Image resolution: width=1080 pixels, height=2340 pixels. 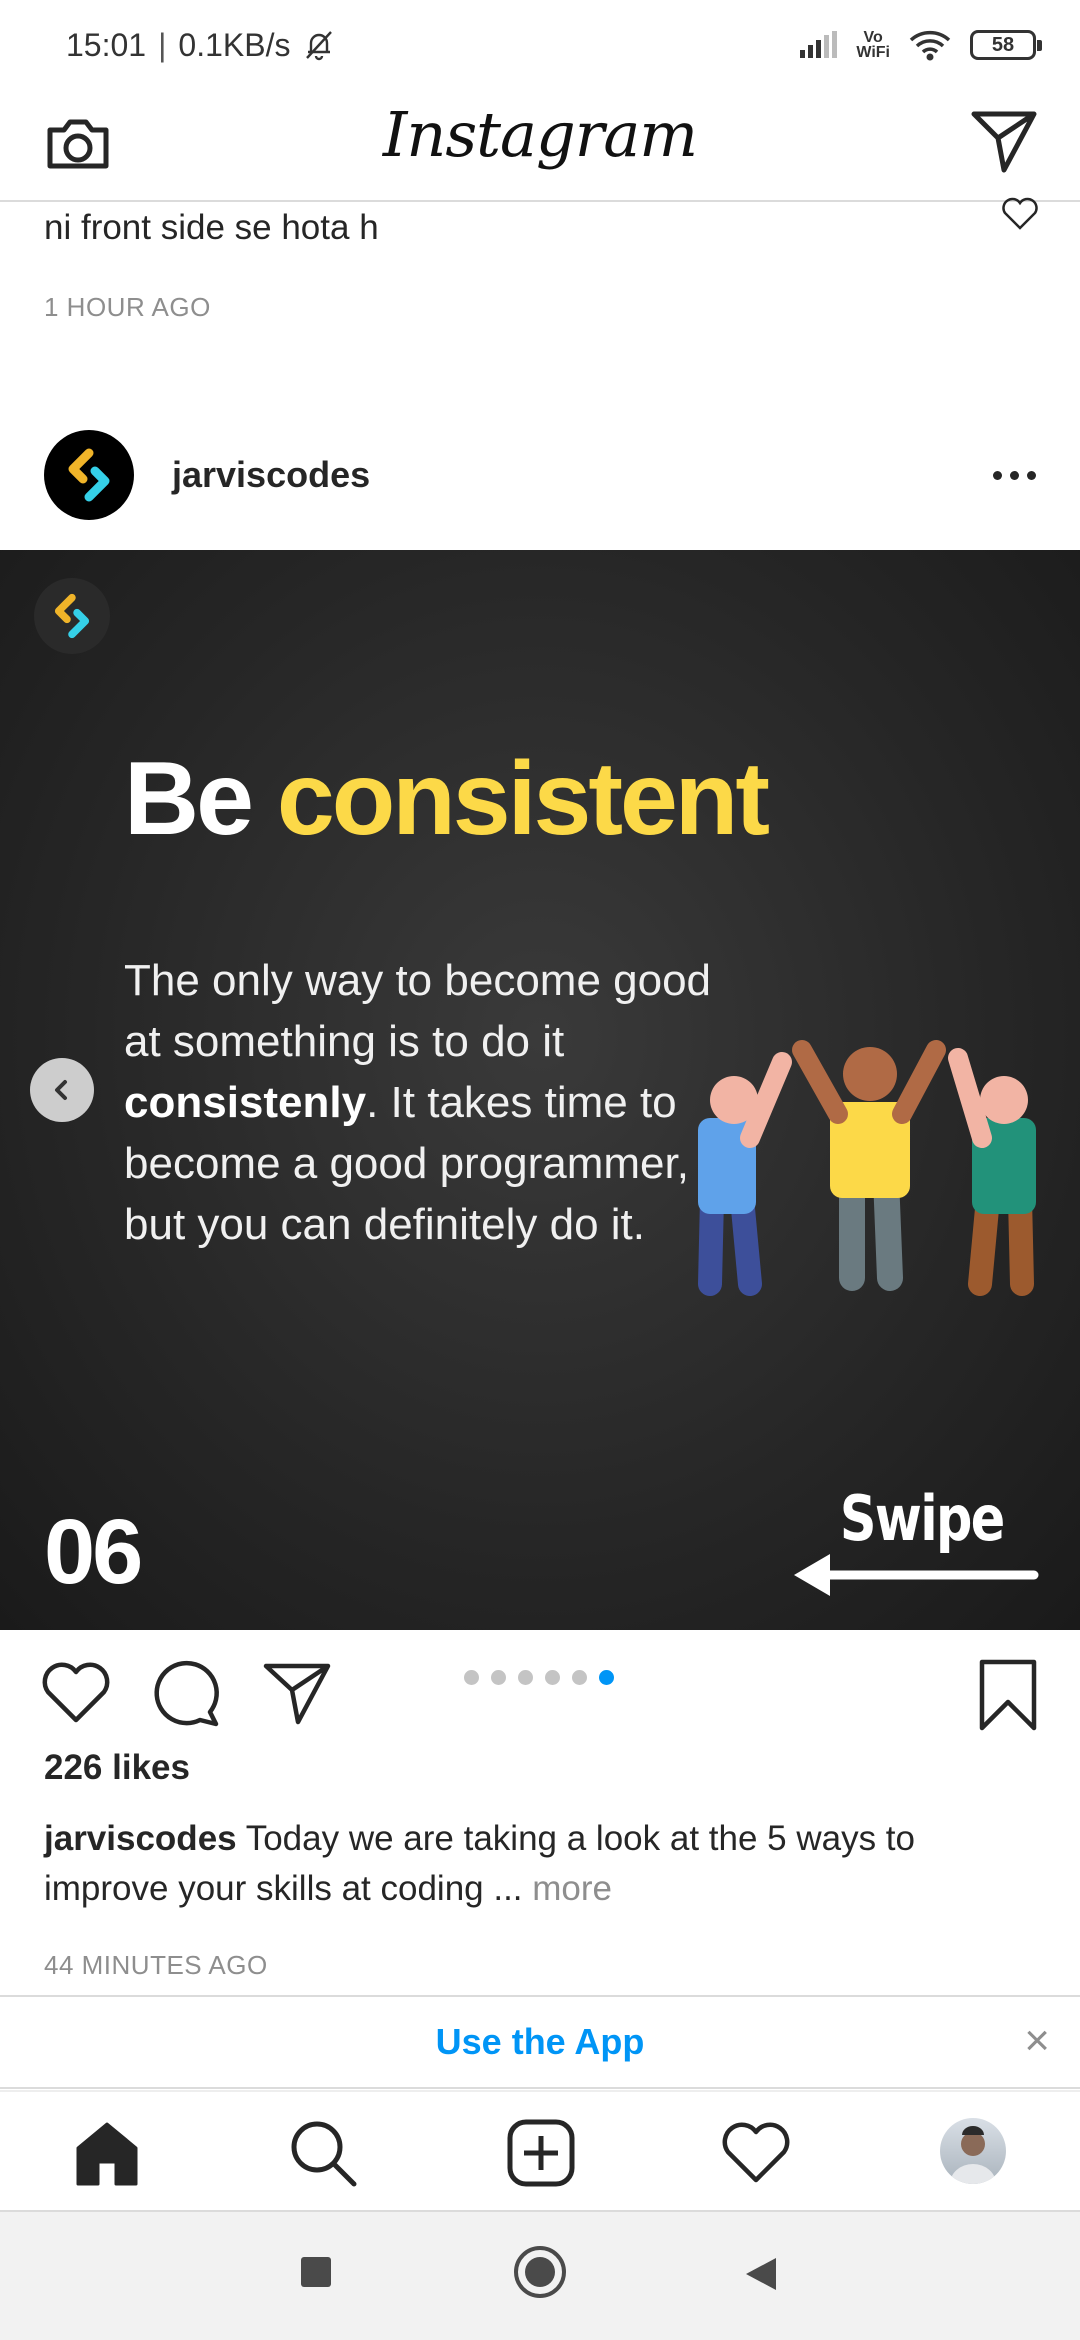 What do you see at coordinates (1020, 214) in the screenshot?
I see `comment-like-heart-icon` at bounding box center [1020, 214].